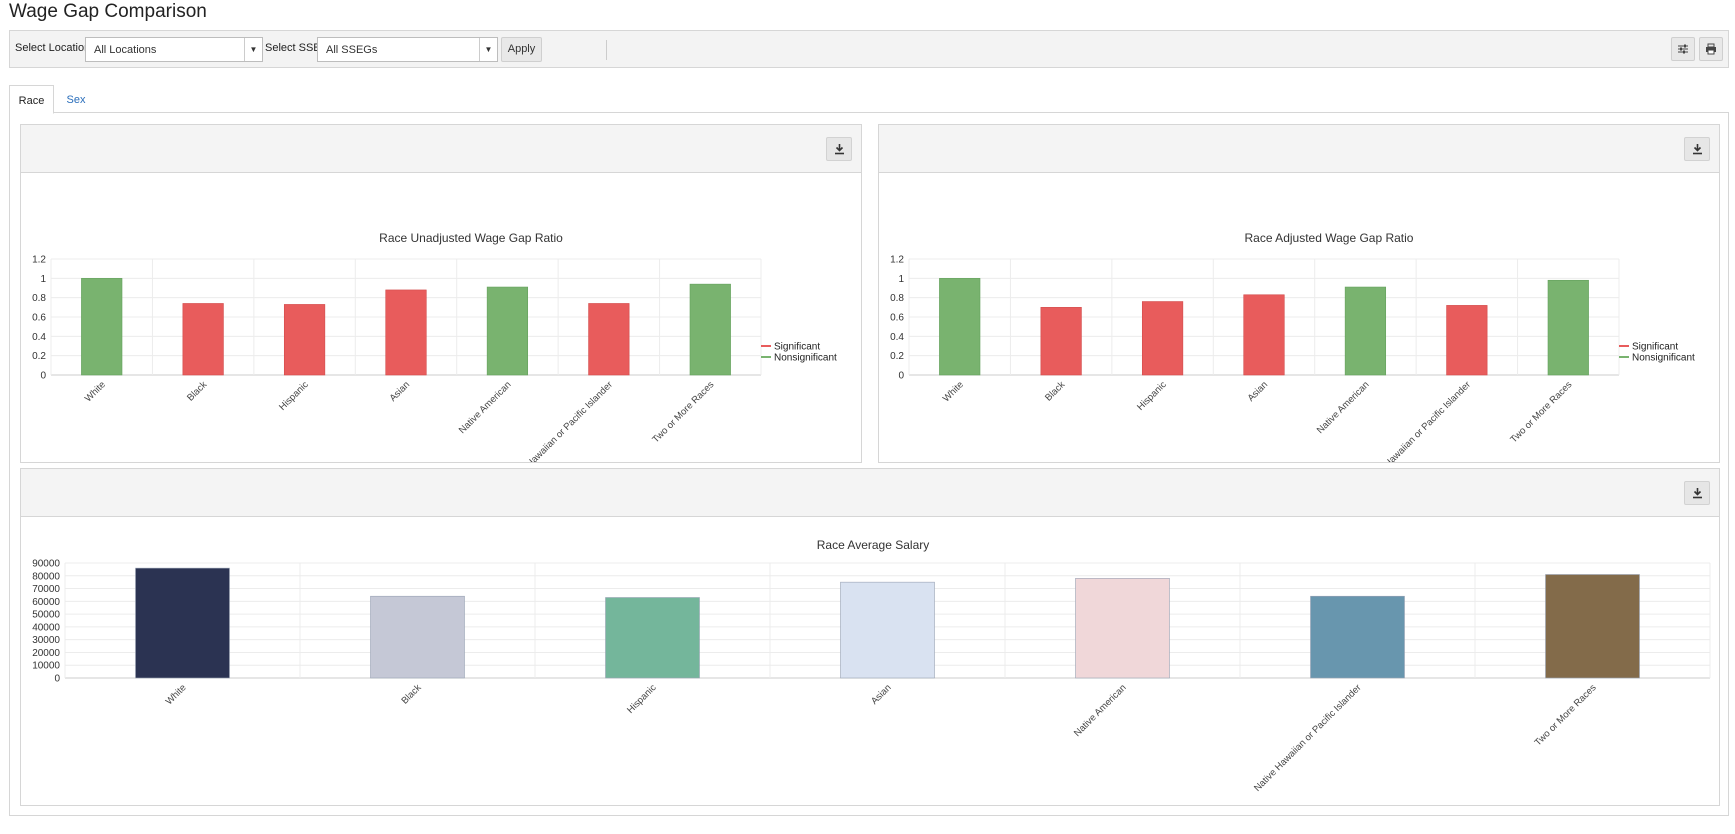 Image resolution: width=1735 pixels, height=834 pixels. What do you see at coordinates (352, 50) in the screenshot?
I see `sseg-select-value: All SSEGs` at bounding box center [352, 50].